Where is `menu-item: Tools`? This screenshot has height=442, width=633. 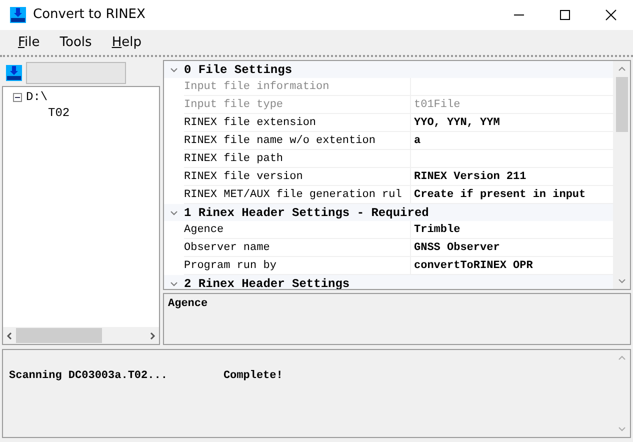 menu-item: Tools is located at coordinates (76, 42).